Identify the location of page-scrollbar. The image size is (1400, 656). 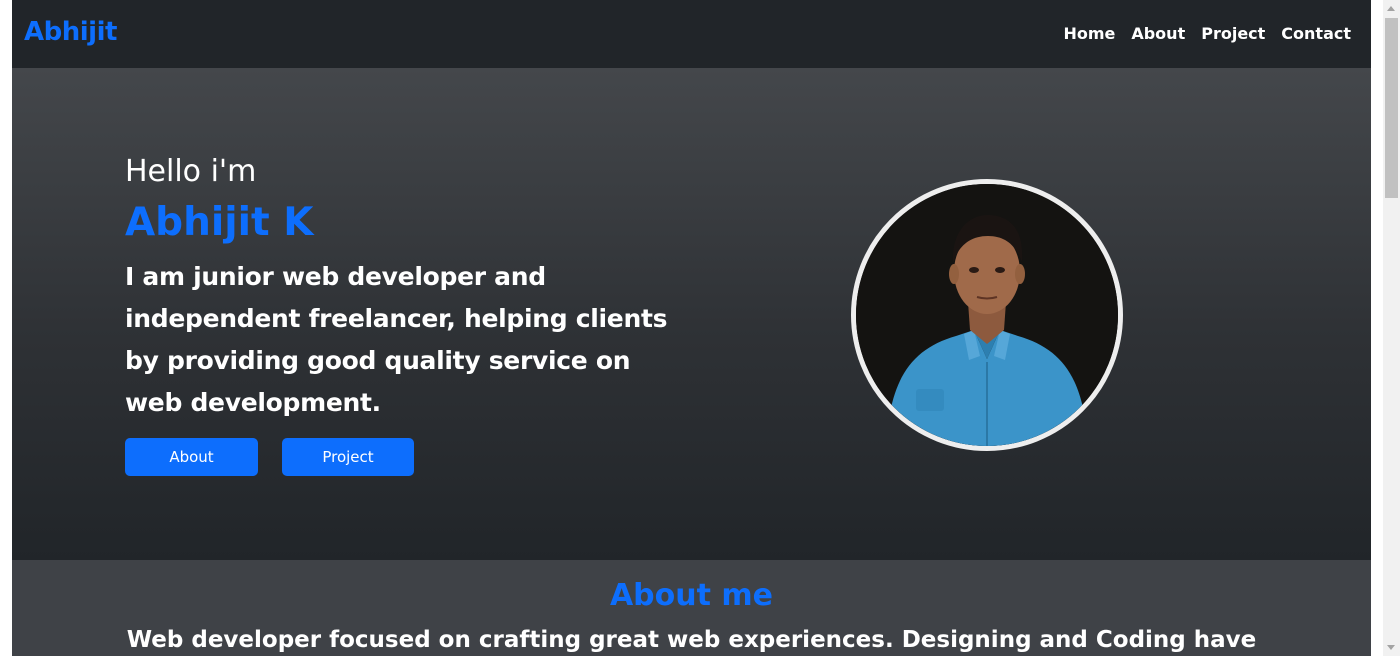
(1391, 328).